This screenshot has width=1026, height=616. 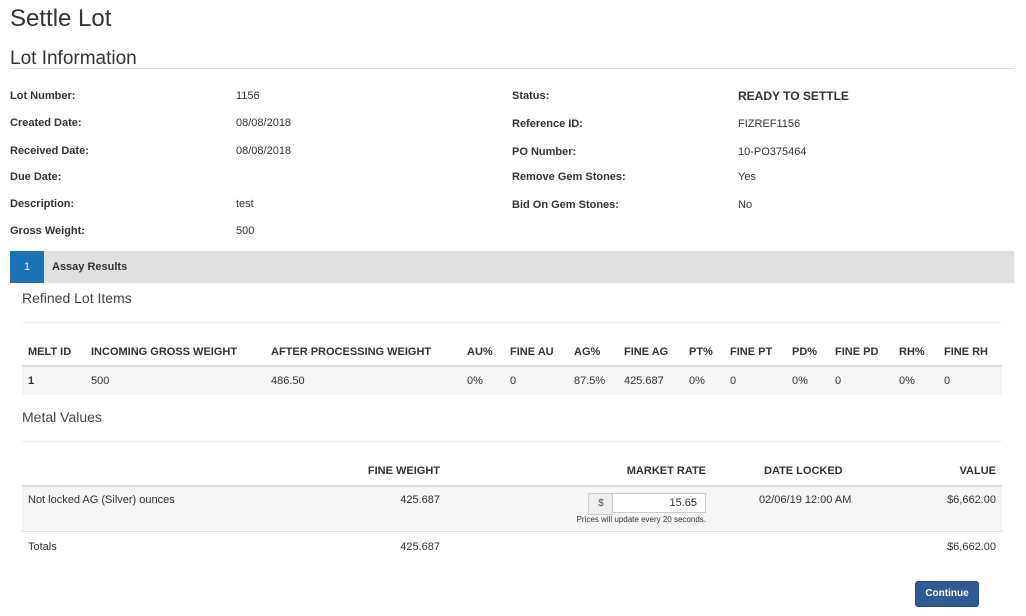 What do you see at coordinates (532, 352) in the screenshot?
I see `col-header-fine-au: FINE AU` at bounding box center [532, 352].